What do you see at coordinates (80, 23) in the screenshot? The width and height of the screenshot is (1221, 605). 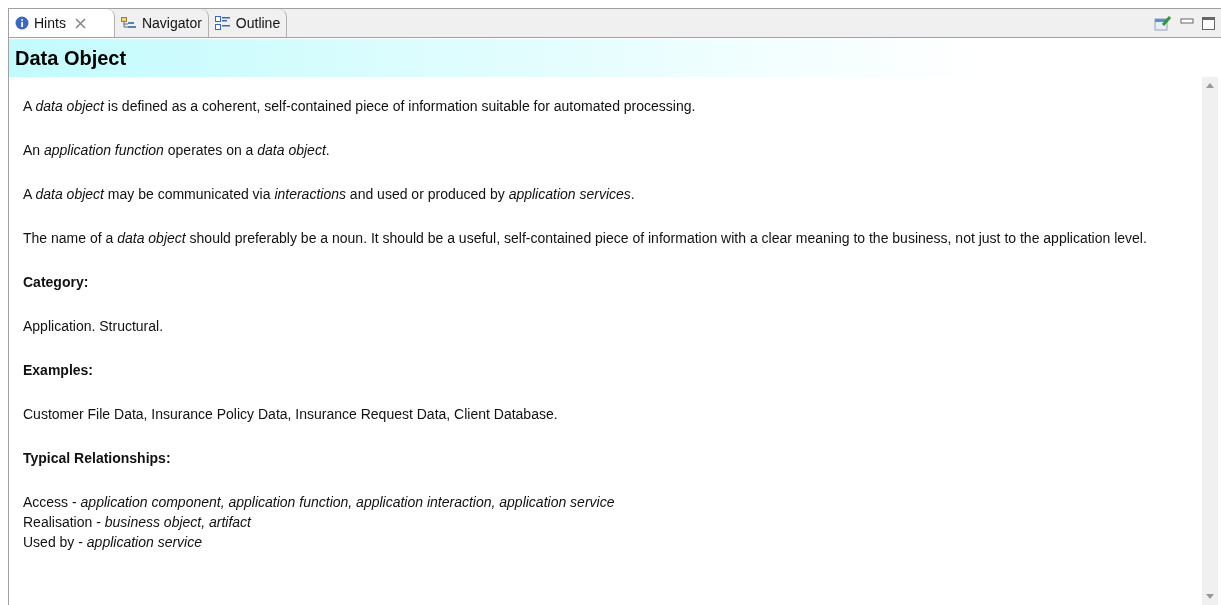 I see `close-icon` at bounding box center [80, 23].